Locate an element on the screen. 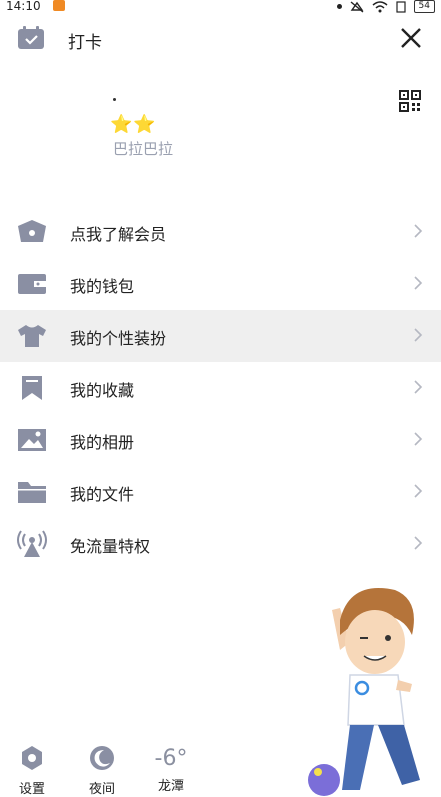 The image size is (441, 797). menu-item-label: 我的个性装扮 is located at coordinates (118, 338).